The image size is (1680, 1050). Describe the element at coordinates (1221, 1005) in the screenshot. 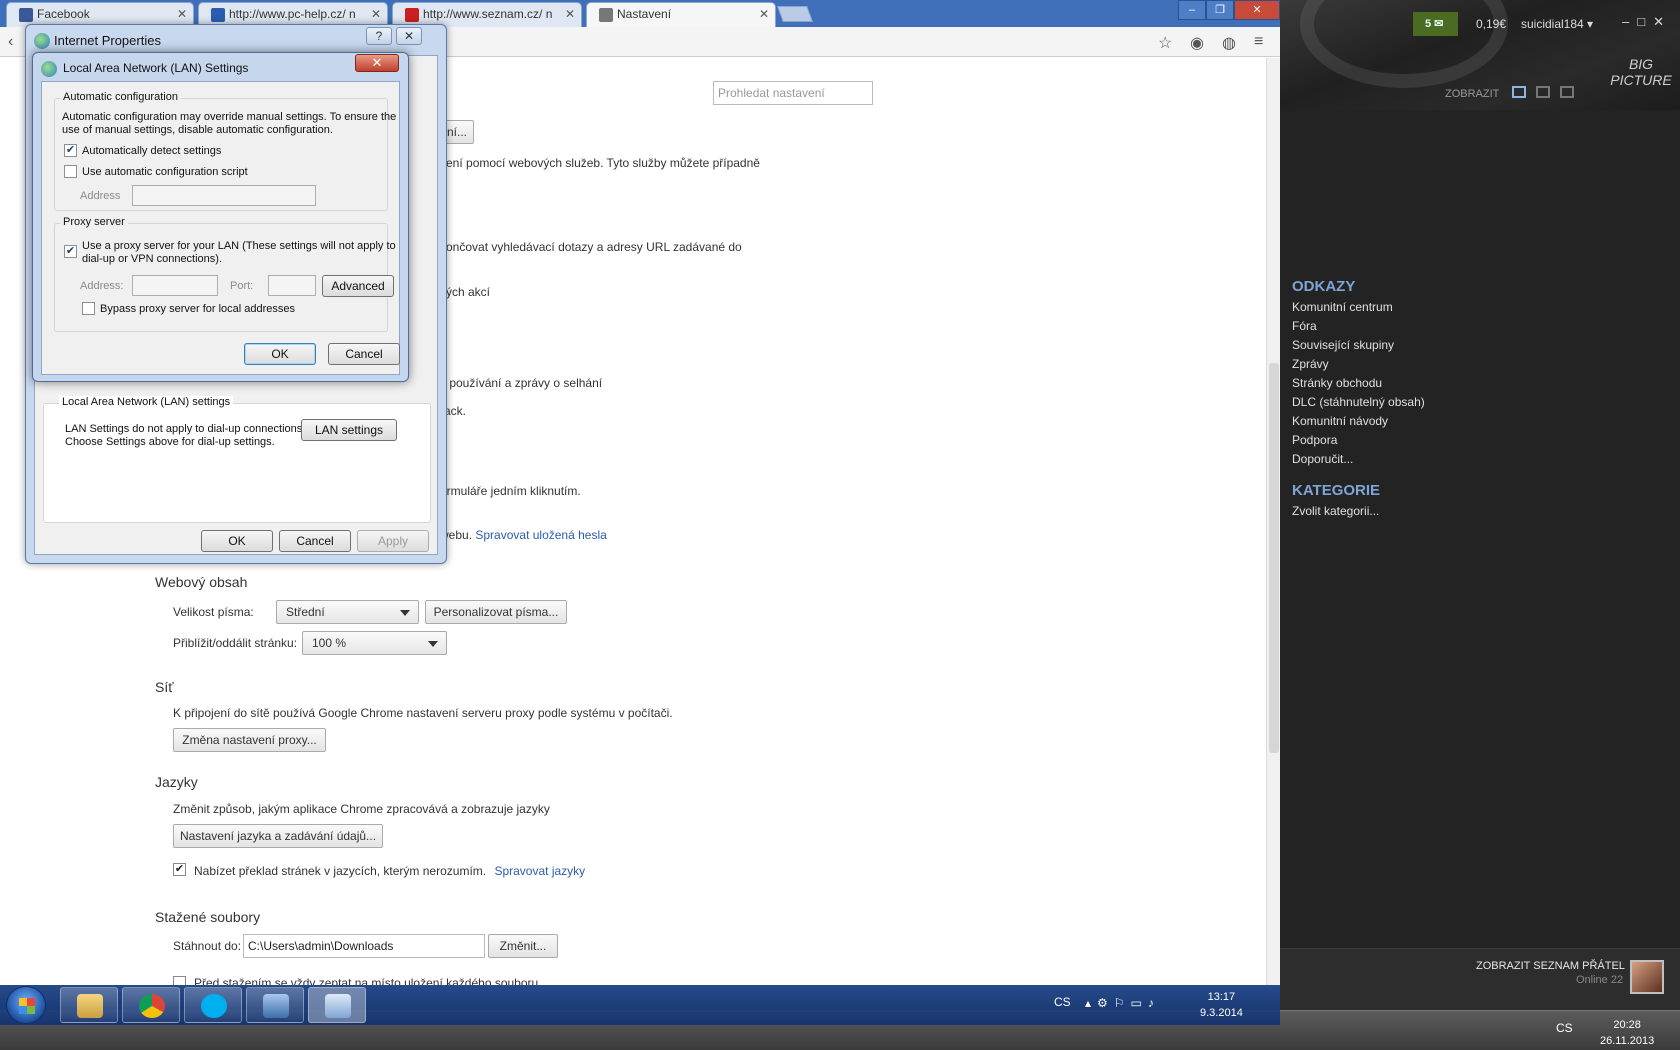

I see `clock: 13:17 9.3.2014` at that location.